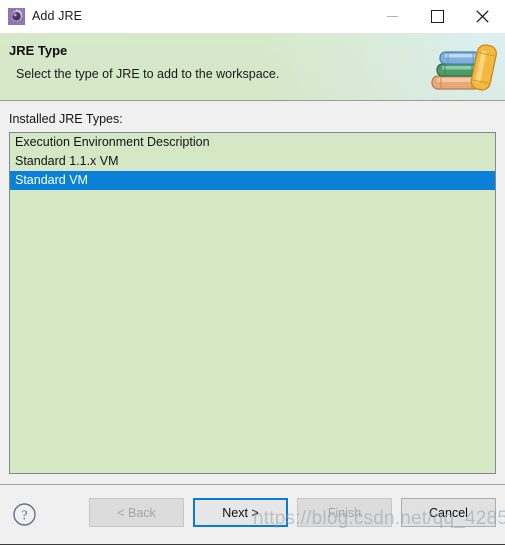 This screenshot has width=505, height=545. I want to click on minimize-icon, so click(392, 16).